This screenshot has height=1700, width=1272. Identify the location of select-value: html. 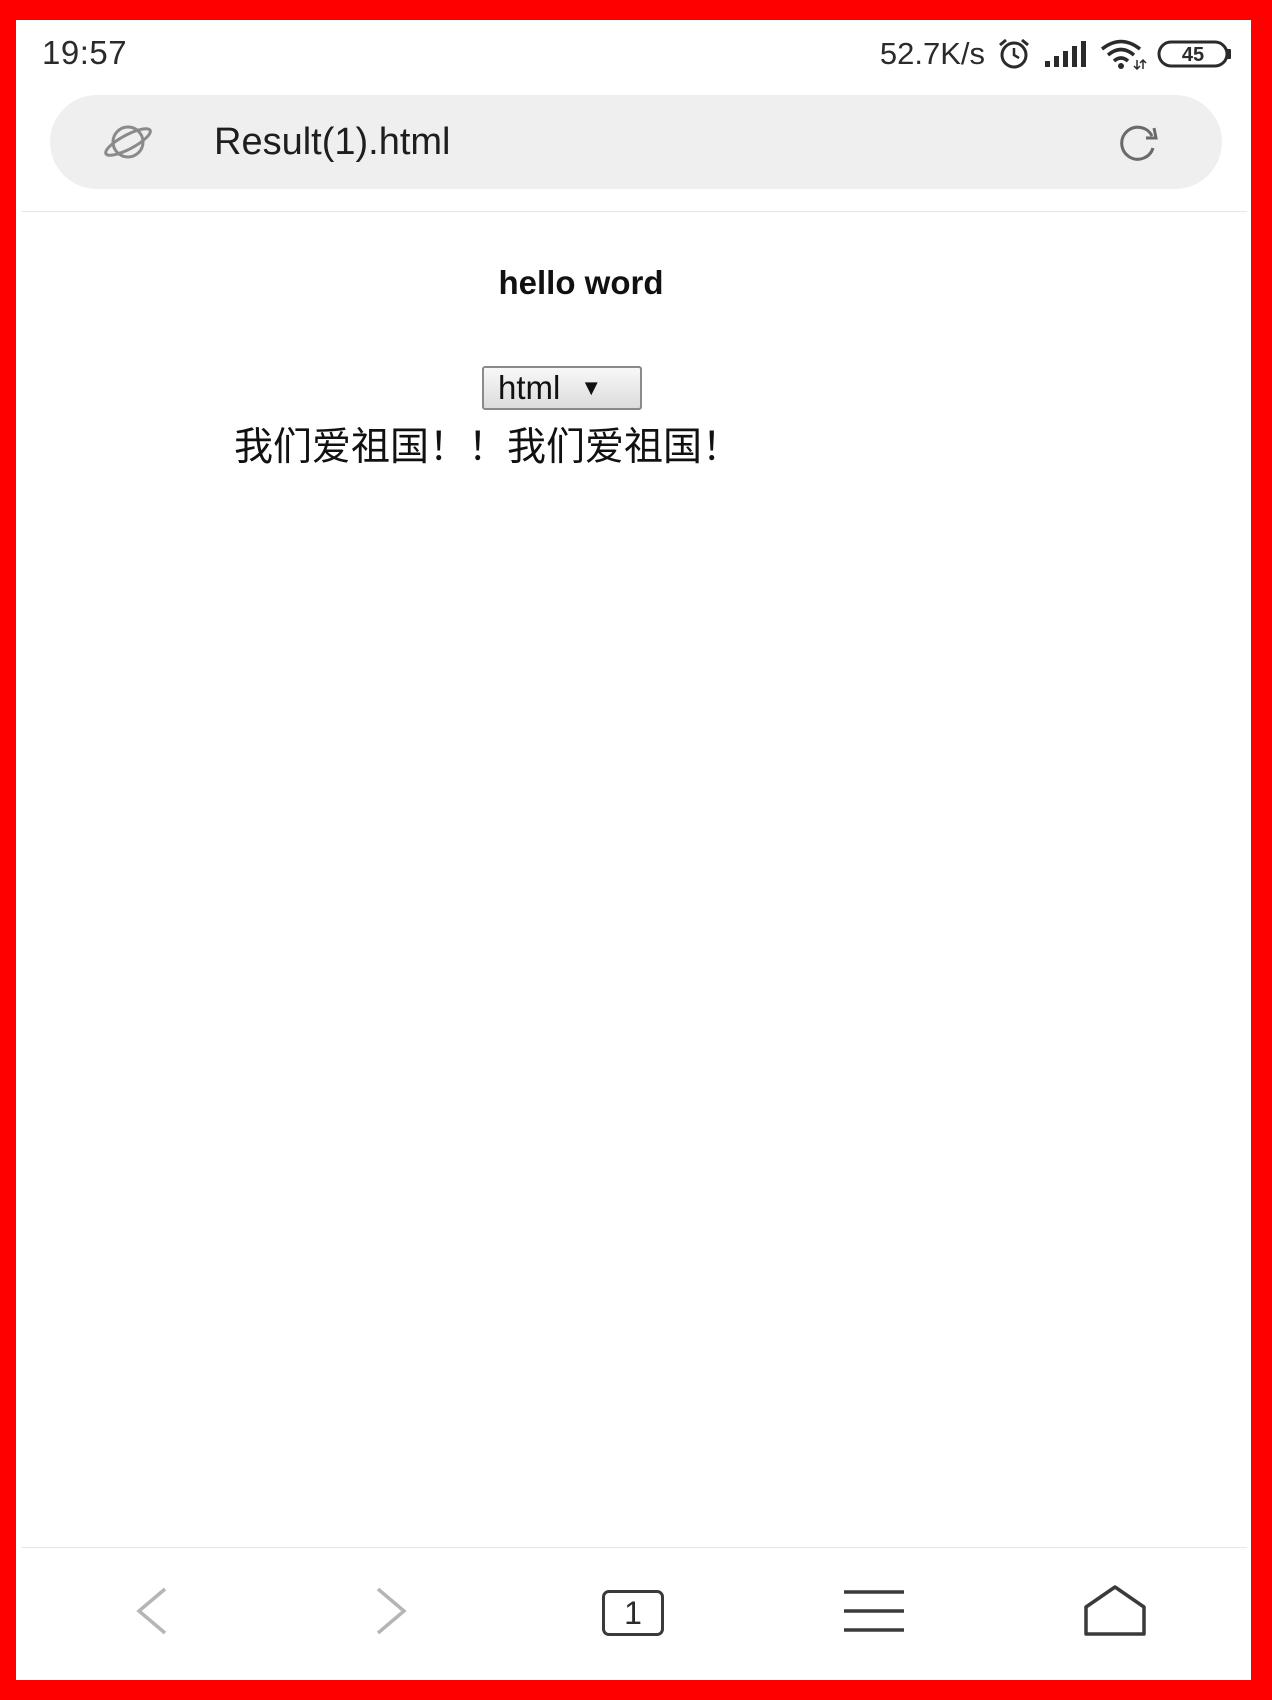
(529, 387).